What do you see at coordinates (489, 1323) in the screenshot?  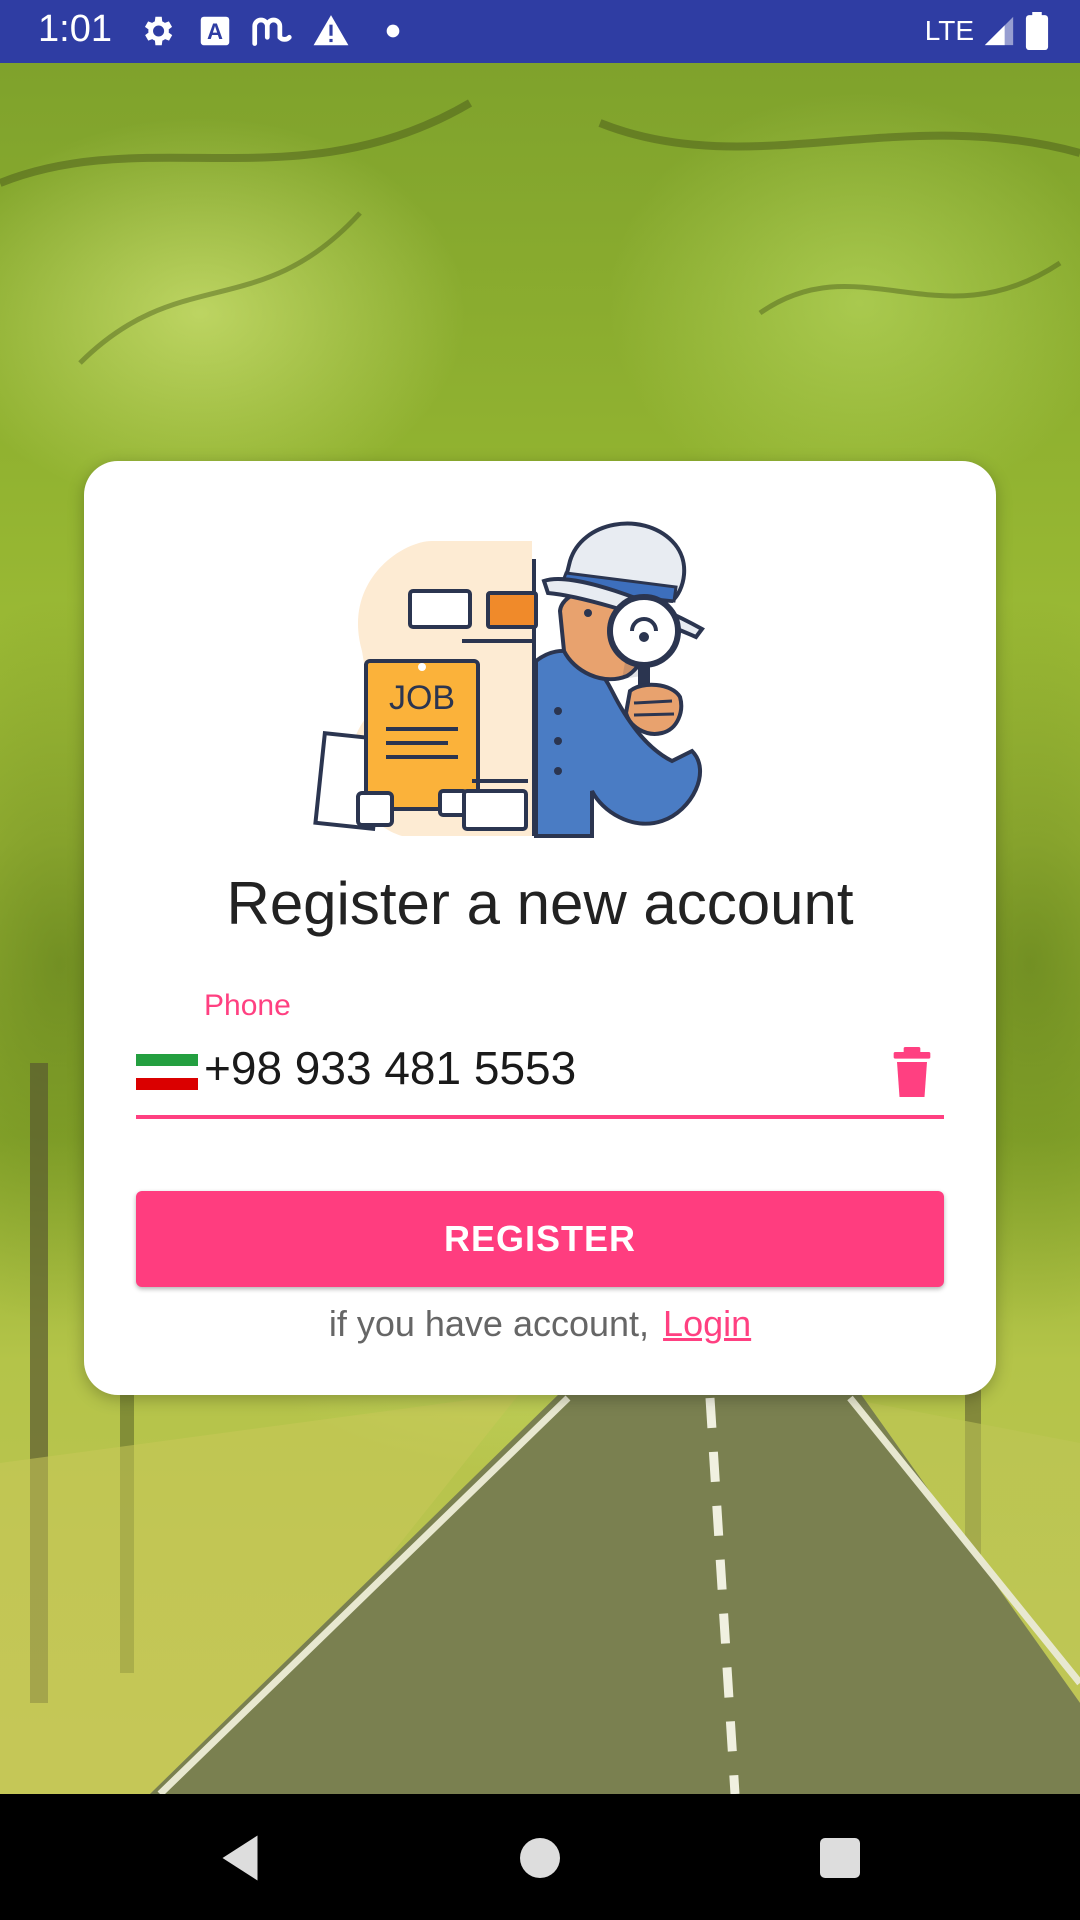 I see `login-prompt-text: if you have account,` at bounding box center [489, 1323].